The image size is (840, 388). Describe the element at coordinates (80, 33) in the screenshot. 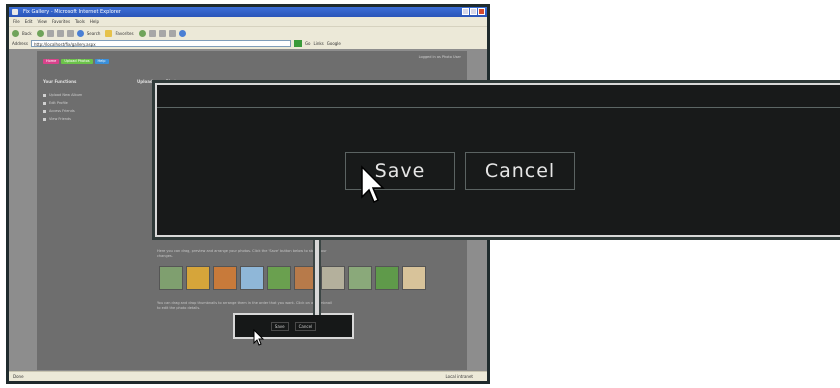

I see `search-icon` at that location.